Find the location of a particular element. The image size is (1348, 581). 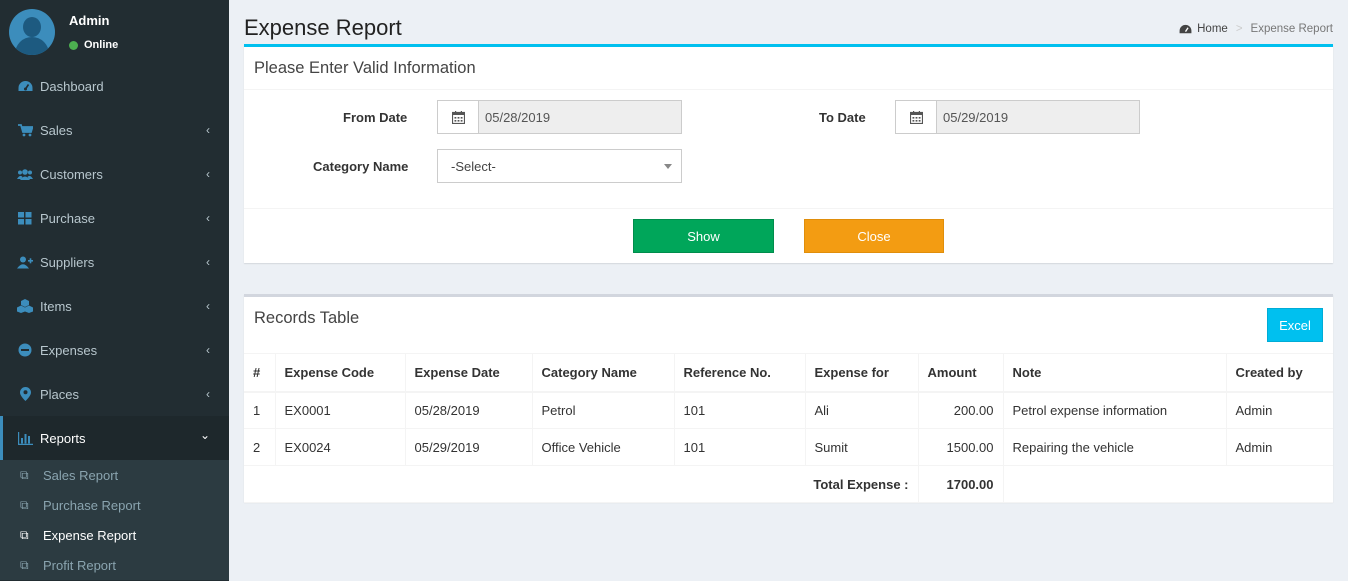

from-date-input: 05/28/2019 is located at coordinates (580, 117).